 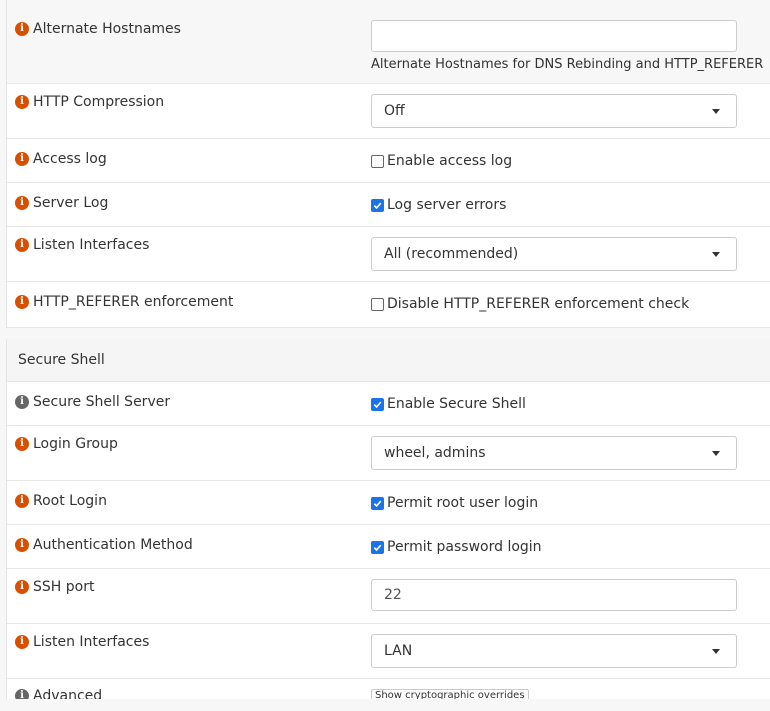 What do you see at coordinates (554, 111) in the screenshot?
I see `http-compression-select: Off` at bounding box center [554, 111].